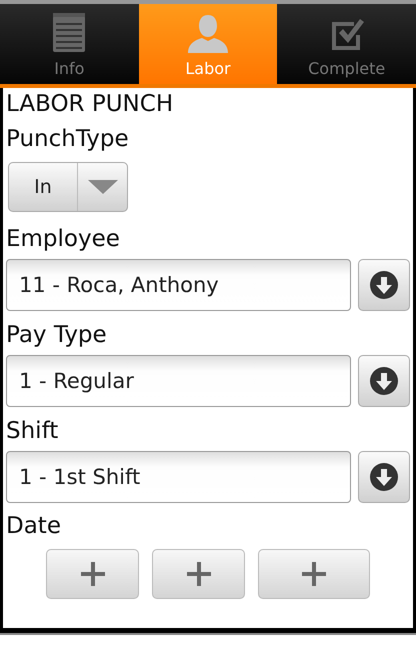 This screenshot has width=416, height=650. What do you see at coordinates (67, 139) in the screenshot?
I see `field-label: PunchType` at bounding box center [67, 139].